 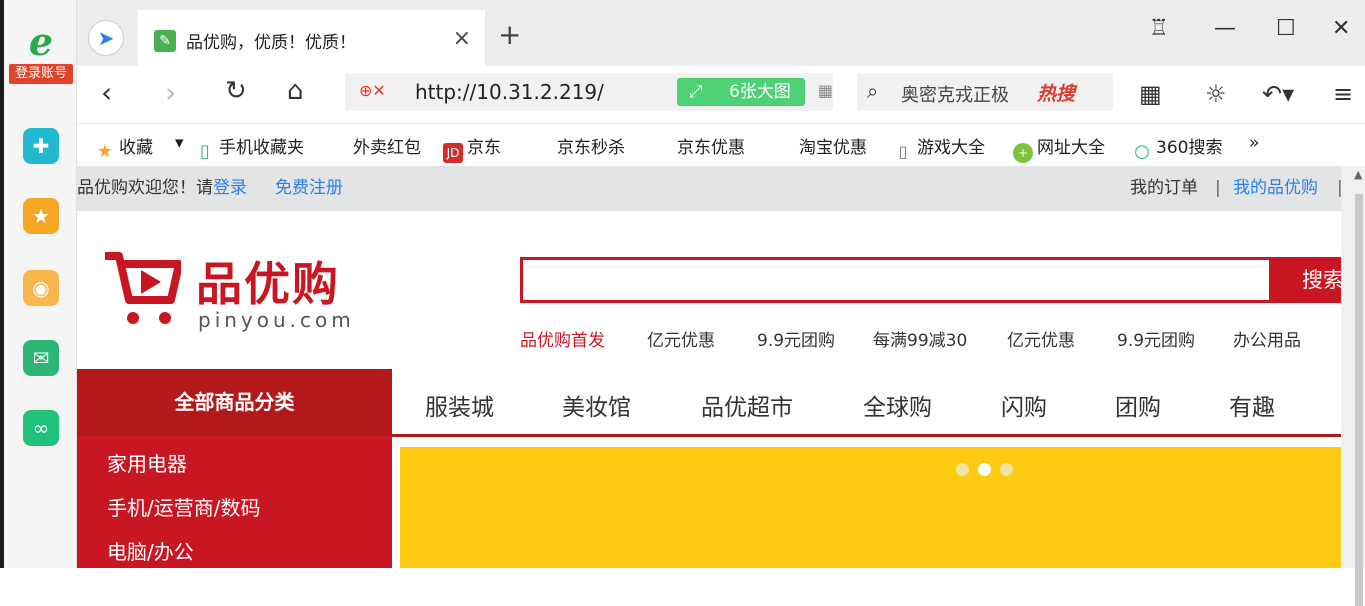 I want to click on tab-bar: ➤ ✎ 品优购，优质！优质！ × + ♖ — ☐ ✕, so click(x=721, y=33).